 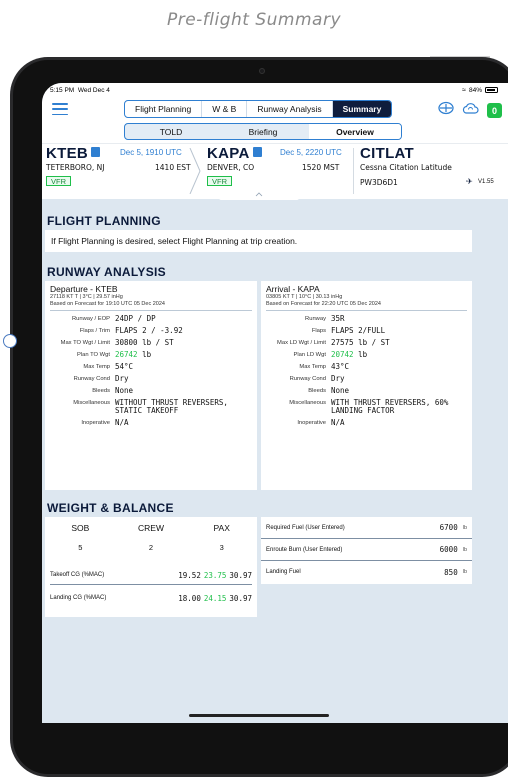 I want to click on runway-row-value-text: 27575 lb / ST, so click(x=360, y=342).